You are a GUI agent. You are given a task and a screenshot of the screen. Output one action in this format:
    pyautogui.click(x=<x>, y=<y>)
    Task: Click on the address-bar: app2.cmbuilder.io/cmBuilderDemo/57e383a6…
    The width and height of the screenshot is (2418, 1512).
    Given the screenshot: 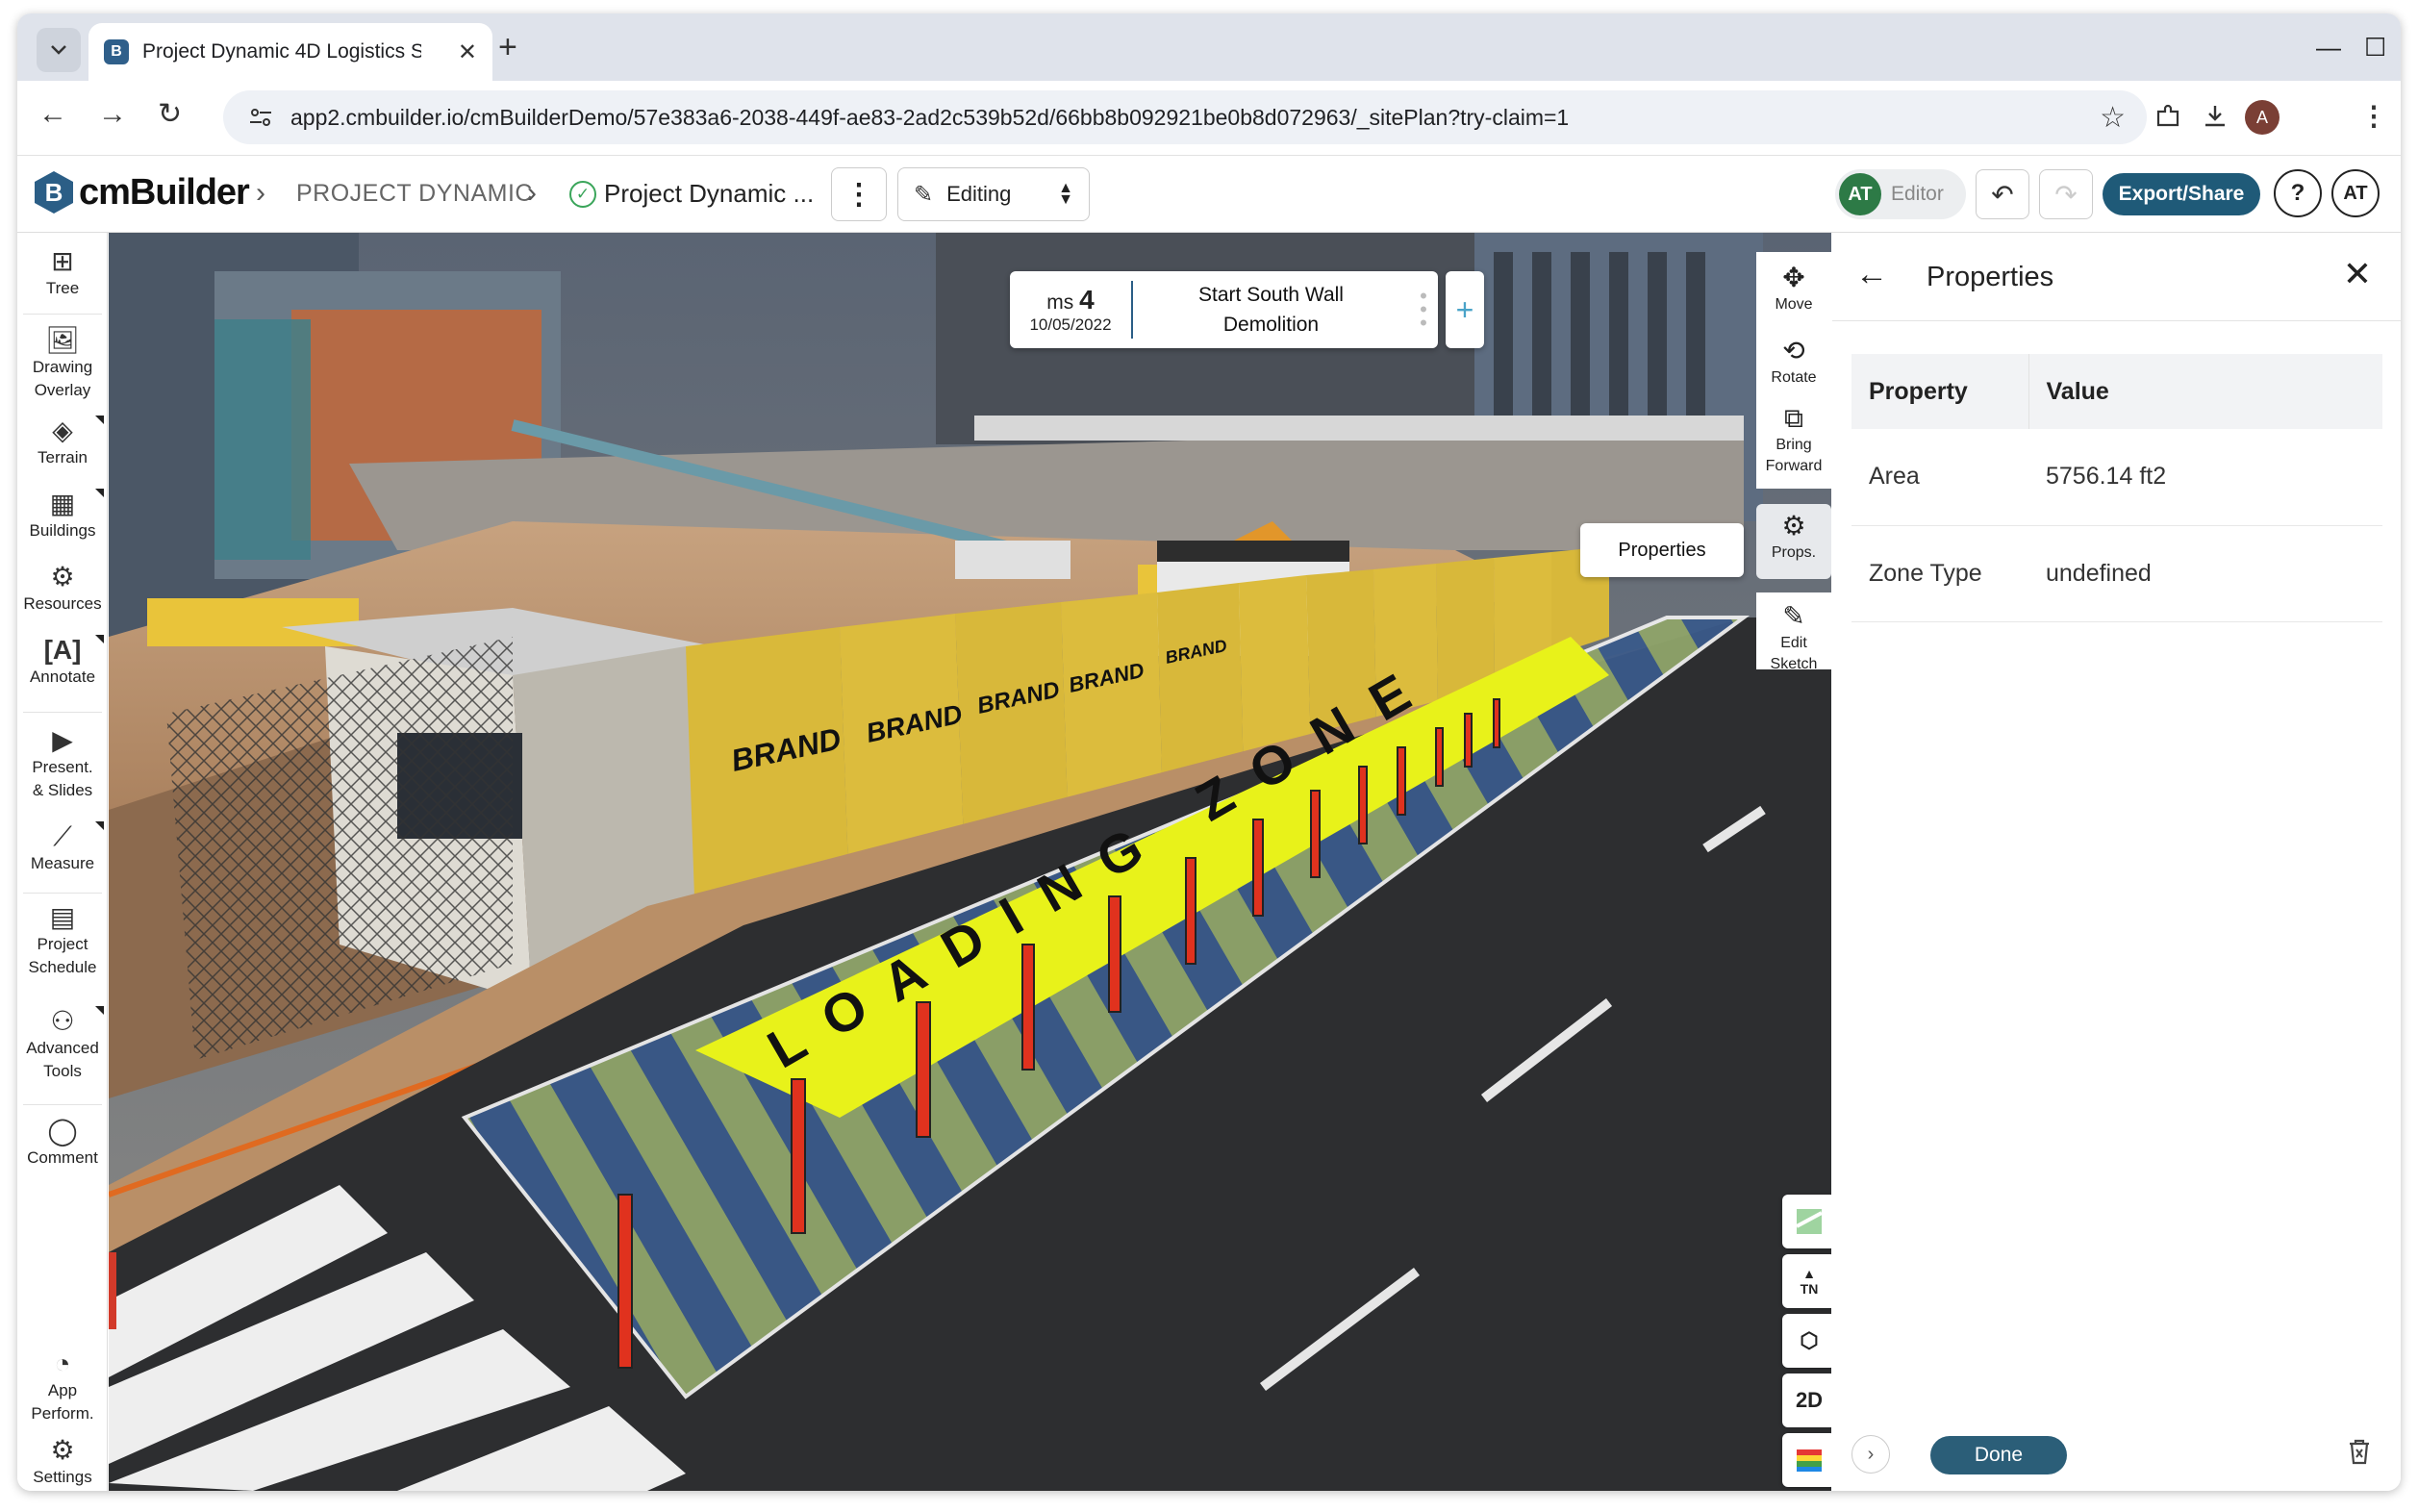 What is the action you would take?
    pyautogui.click(x=1185, y=117)
    